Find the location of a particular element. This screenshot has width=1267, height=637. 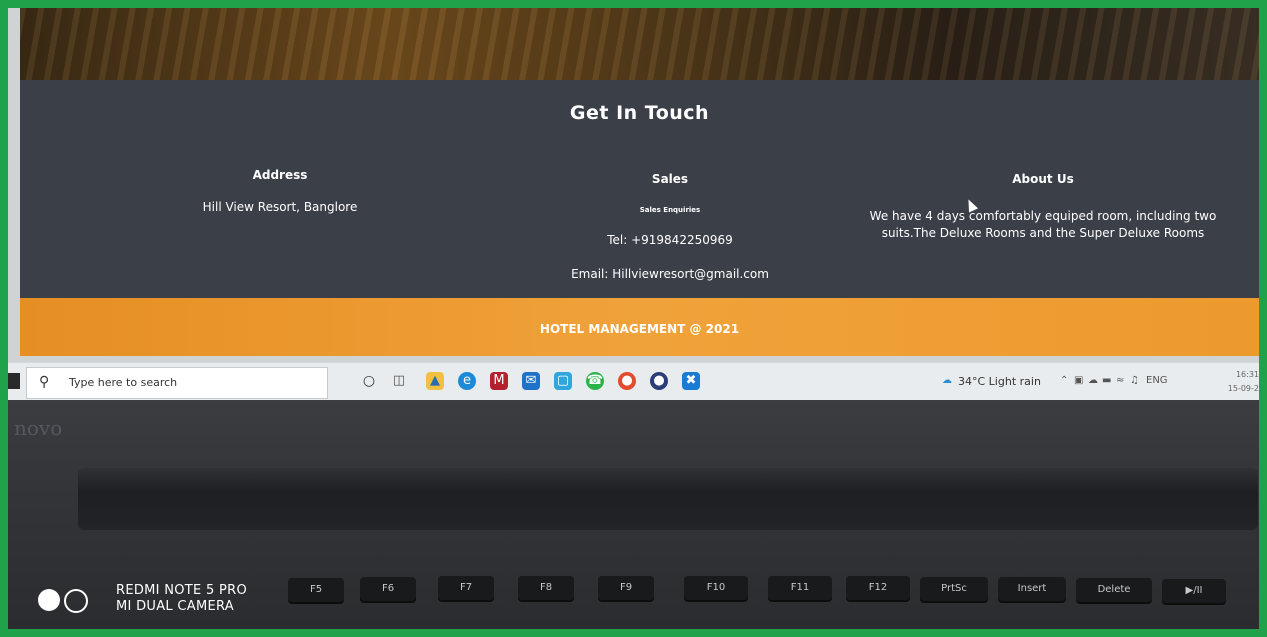

key-insert: Insert is located at coordinates (1032, 589).